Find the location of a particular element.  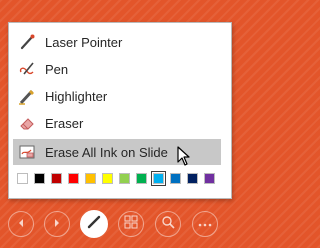

menu-item-pen: Pen is located at coordinates (117, 69).